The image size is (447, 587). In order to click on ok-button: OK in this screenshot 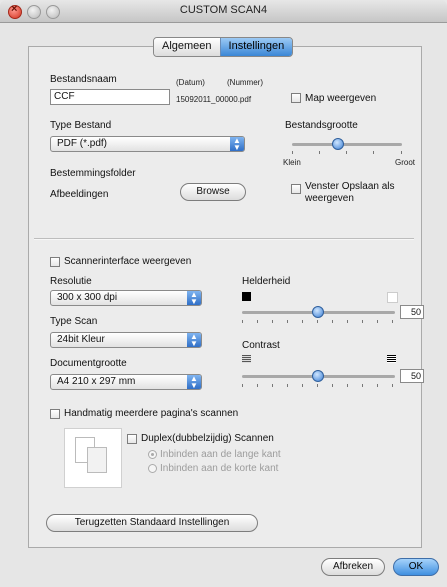, I will do `click(416, 567)`.